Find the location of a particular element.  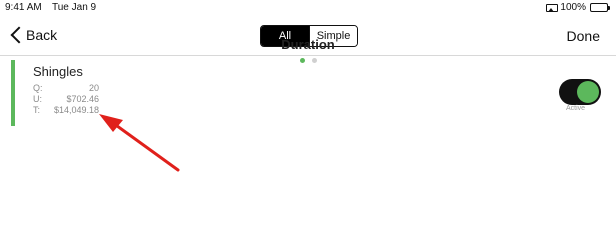

stat-unit-value: $702.46 is located at coordinates (82, 99).